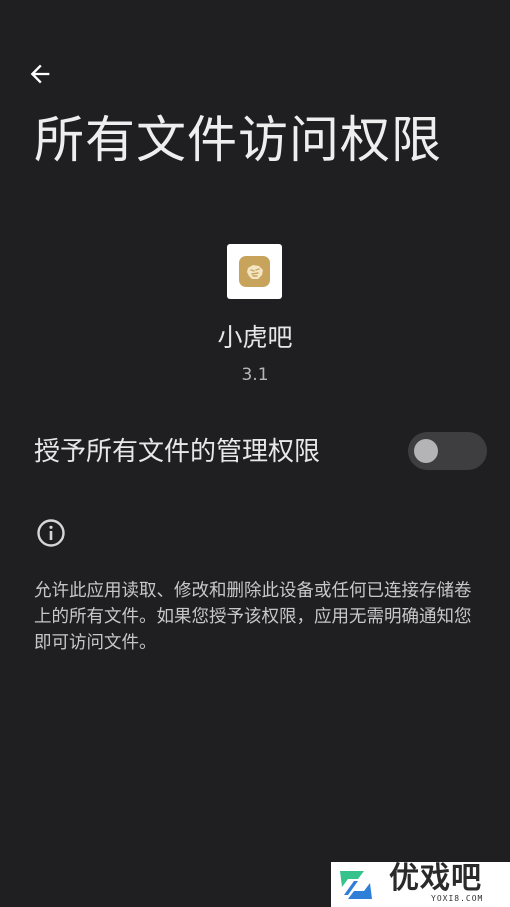 This screenshot has height=907, width=510. What do you see at coordinates (435, 878) in the screenshot?
I see `watermark-brand: 优戏吧` at bounding box center [435, 878].